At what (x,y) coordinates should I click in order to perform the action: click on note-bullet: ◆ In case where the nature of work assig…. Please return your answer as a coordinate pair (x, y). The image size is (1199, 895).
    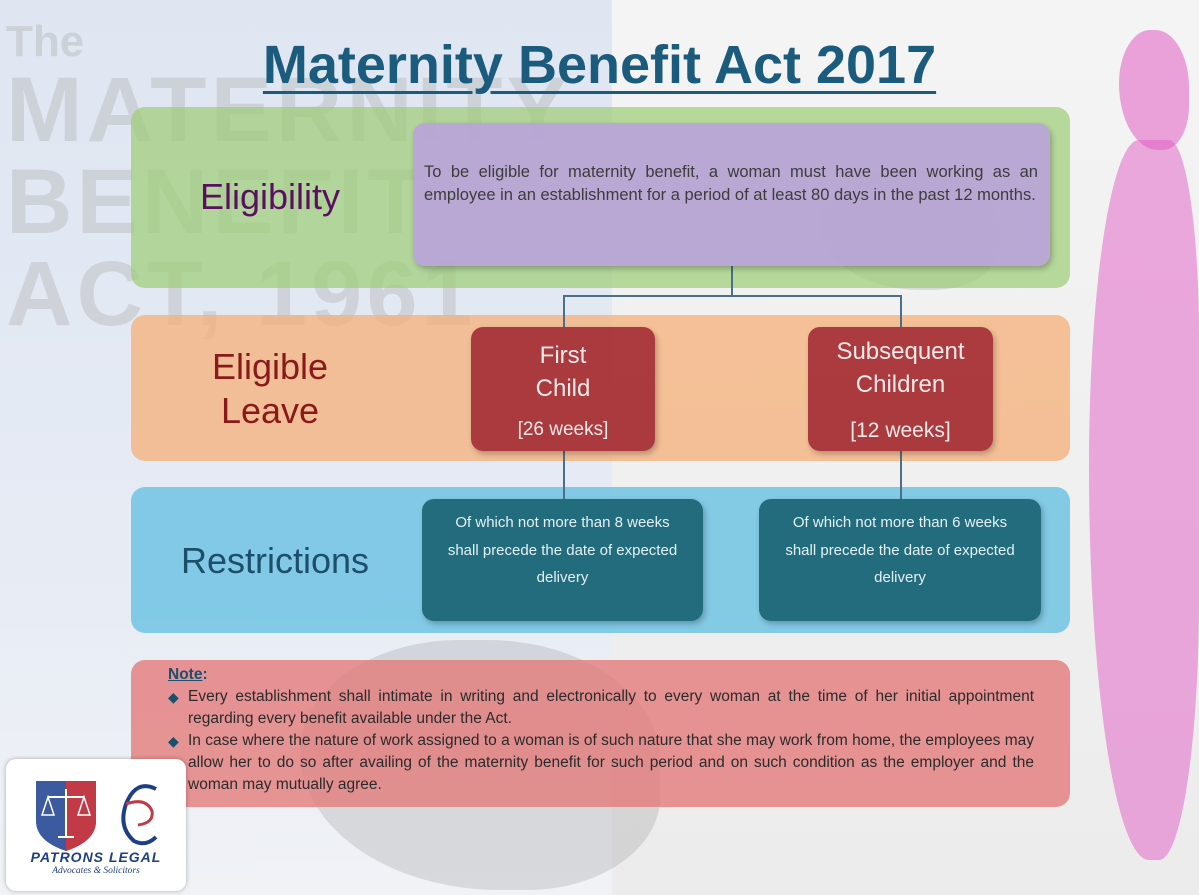
    Looking at the image, I should click on (601, 762).